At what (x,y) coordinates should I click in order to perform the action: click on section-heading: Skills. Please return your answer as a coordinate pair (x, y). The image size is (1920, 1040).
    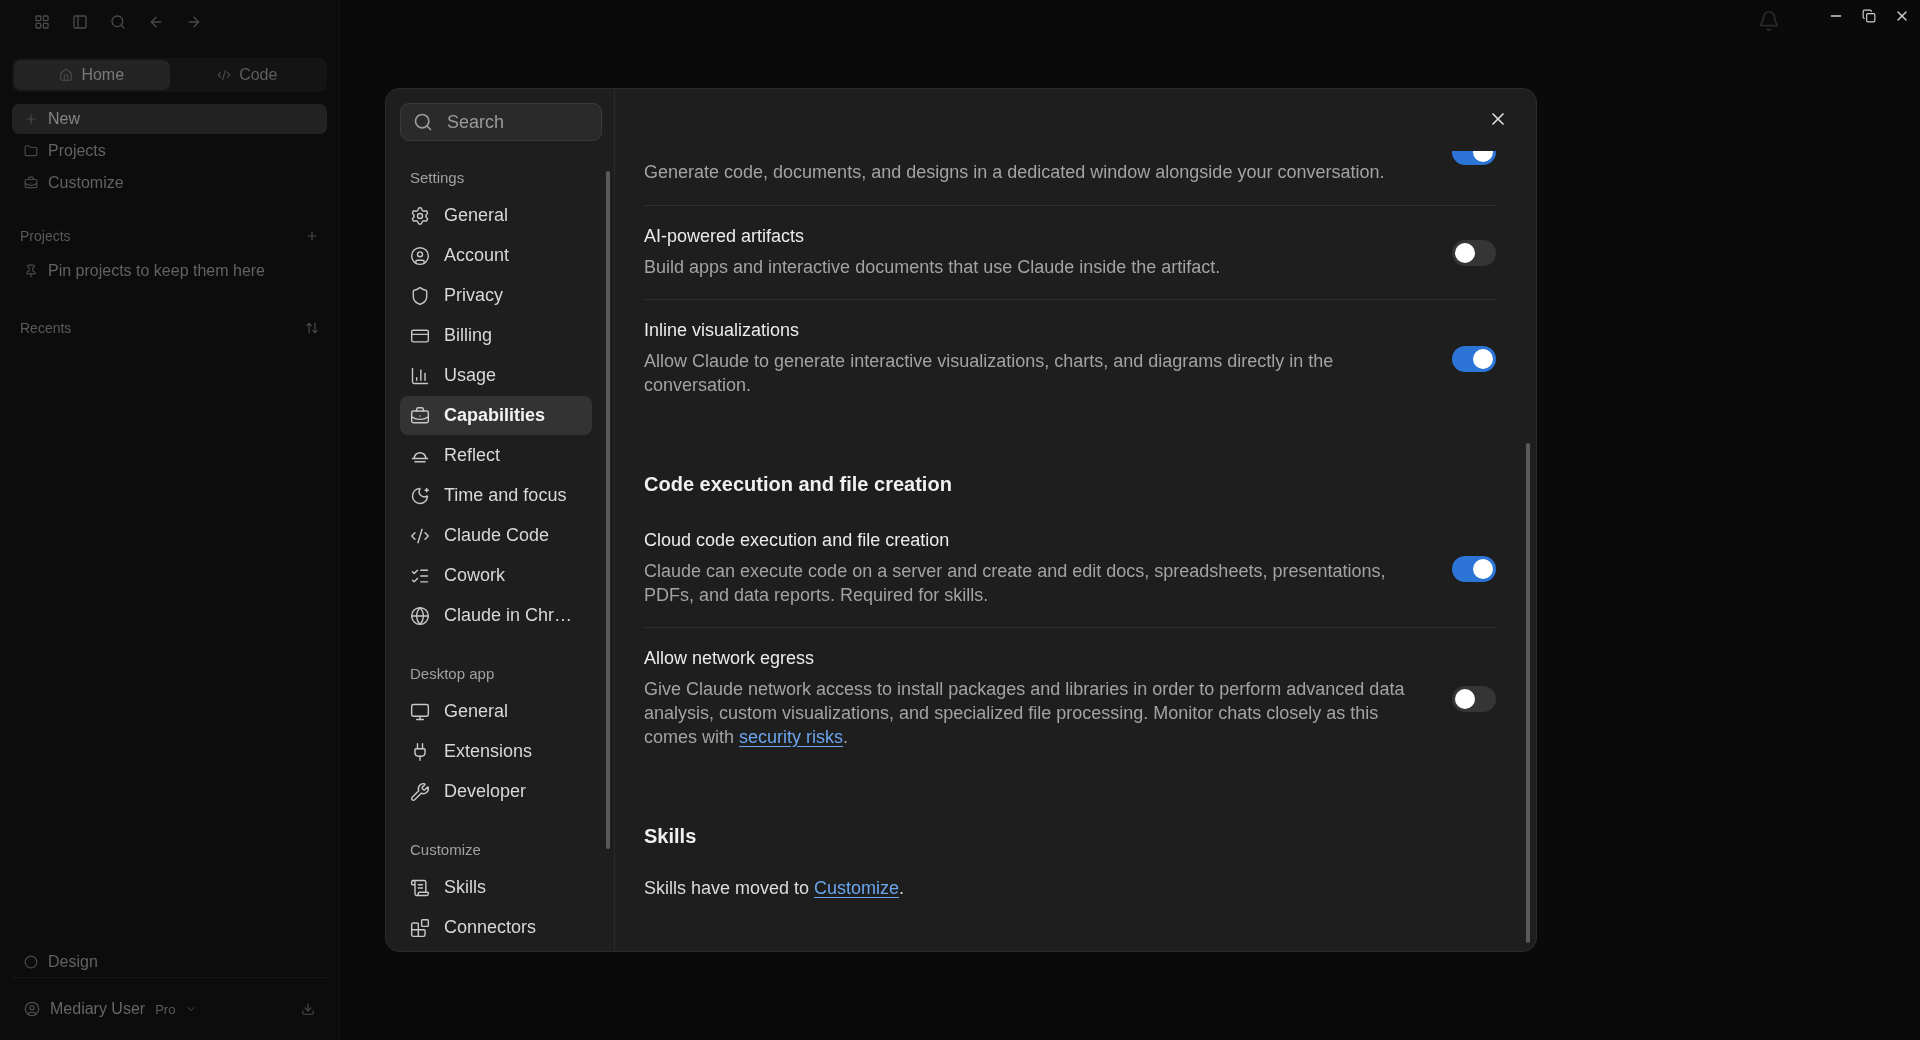
    Looking at the image, I should click on (671, 836).